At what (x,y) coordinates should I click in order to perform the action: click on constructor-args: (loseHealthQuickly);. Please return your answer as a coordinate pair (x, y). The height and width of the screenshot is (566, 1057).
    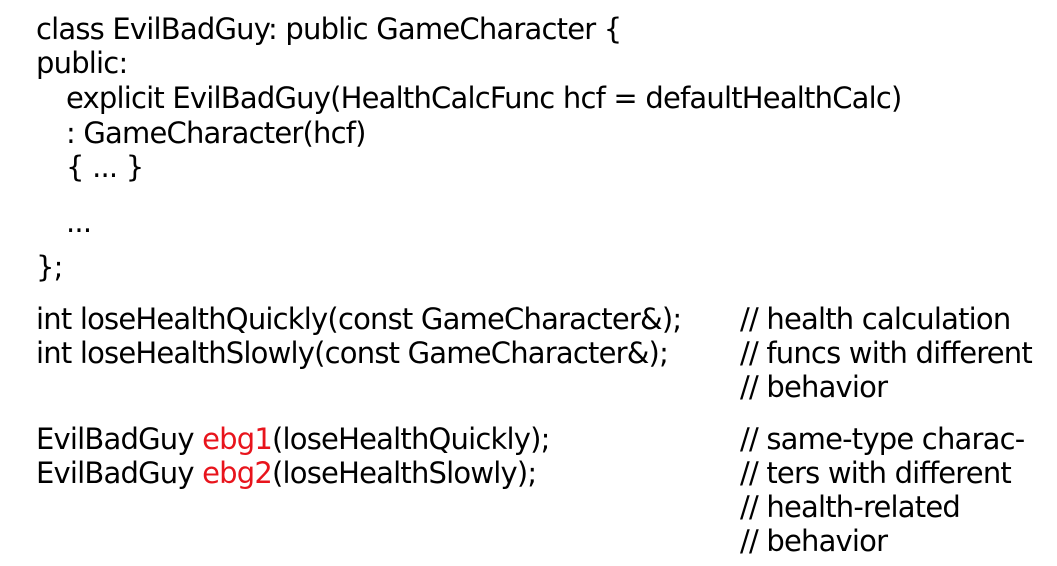
    Looking at the image, I should click on (411, 439).